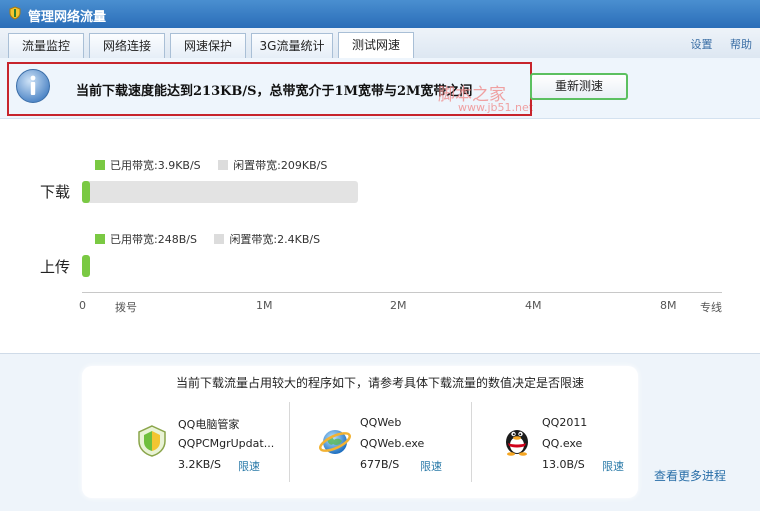 Image resolution: width=760 pixels, height=511 pixels. I want to click on tab-3g-stats: 3G流量统计, so click(292, 45).